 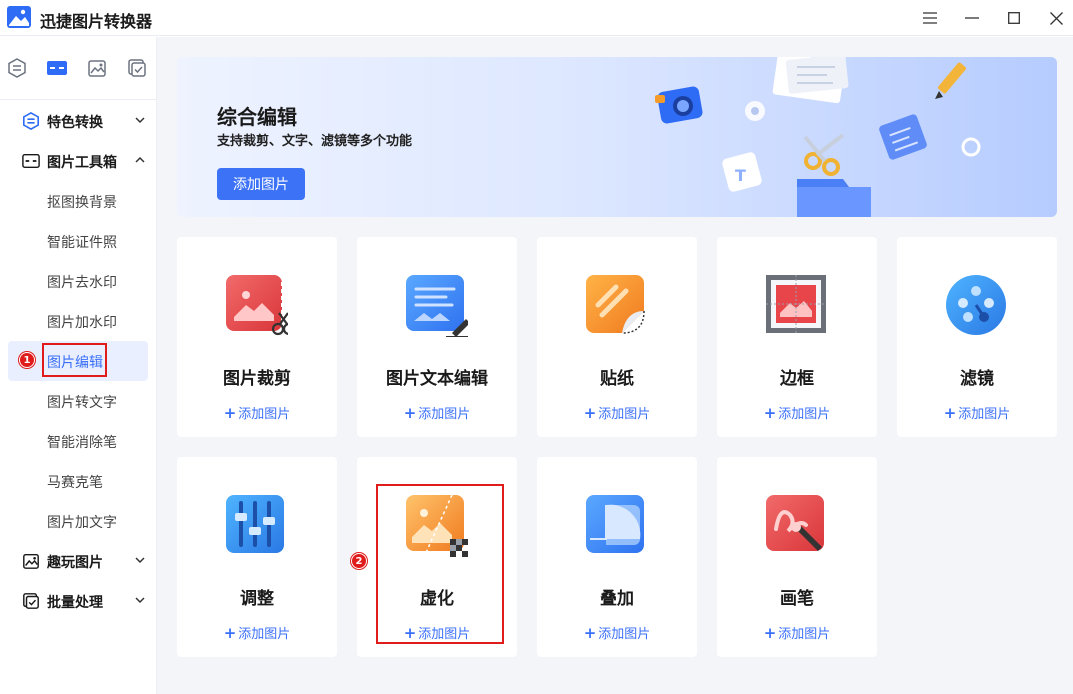 I want to click on frame-icon, so click(x=796, y=304).